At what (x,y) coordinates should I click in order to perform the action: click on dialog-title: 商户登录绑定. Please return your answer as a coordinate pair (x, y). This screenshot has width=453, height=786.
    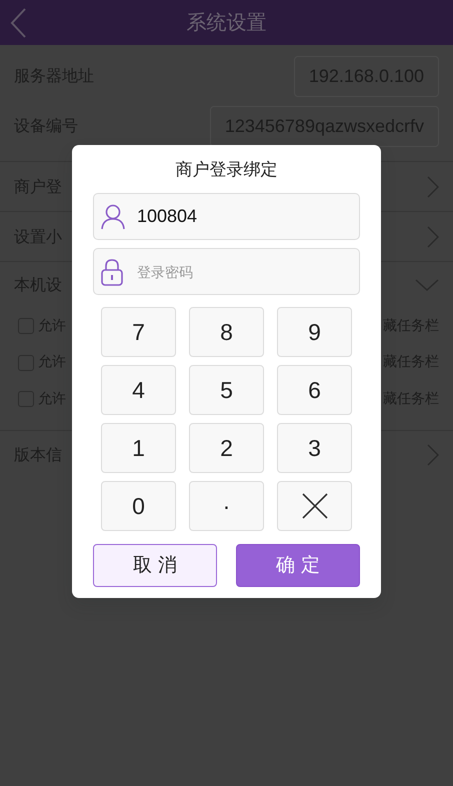
    Looking at the image, I should click on (226, 170).